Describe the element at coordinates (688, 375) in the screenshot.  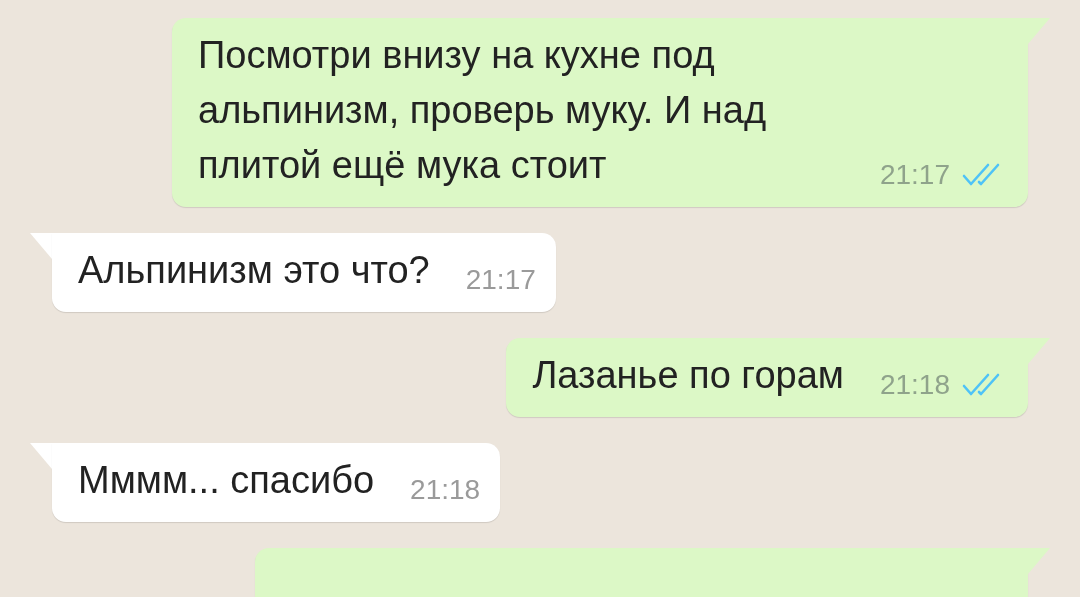
I see `message-text: Лазанье по горам` at that location.